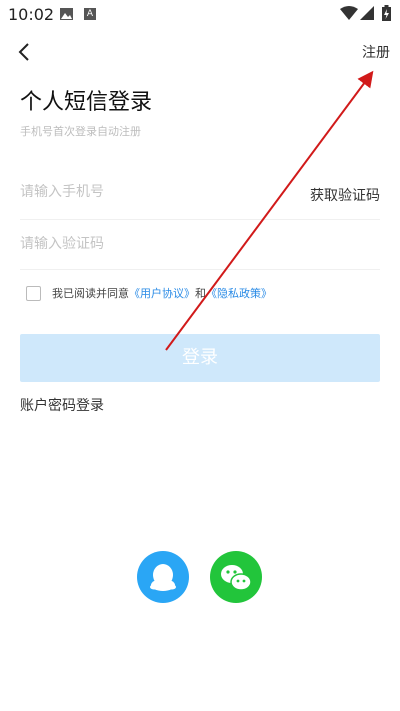 The width and height of the screenshot is (400, 711). I want to click on page-title: 个人短信登录, so click(86, 102).